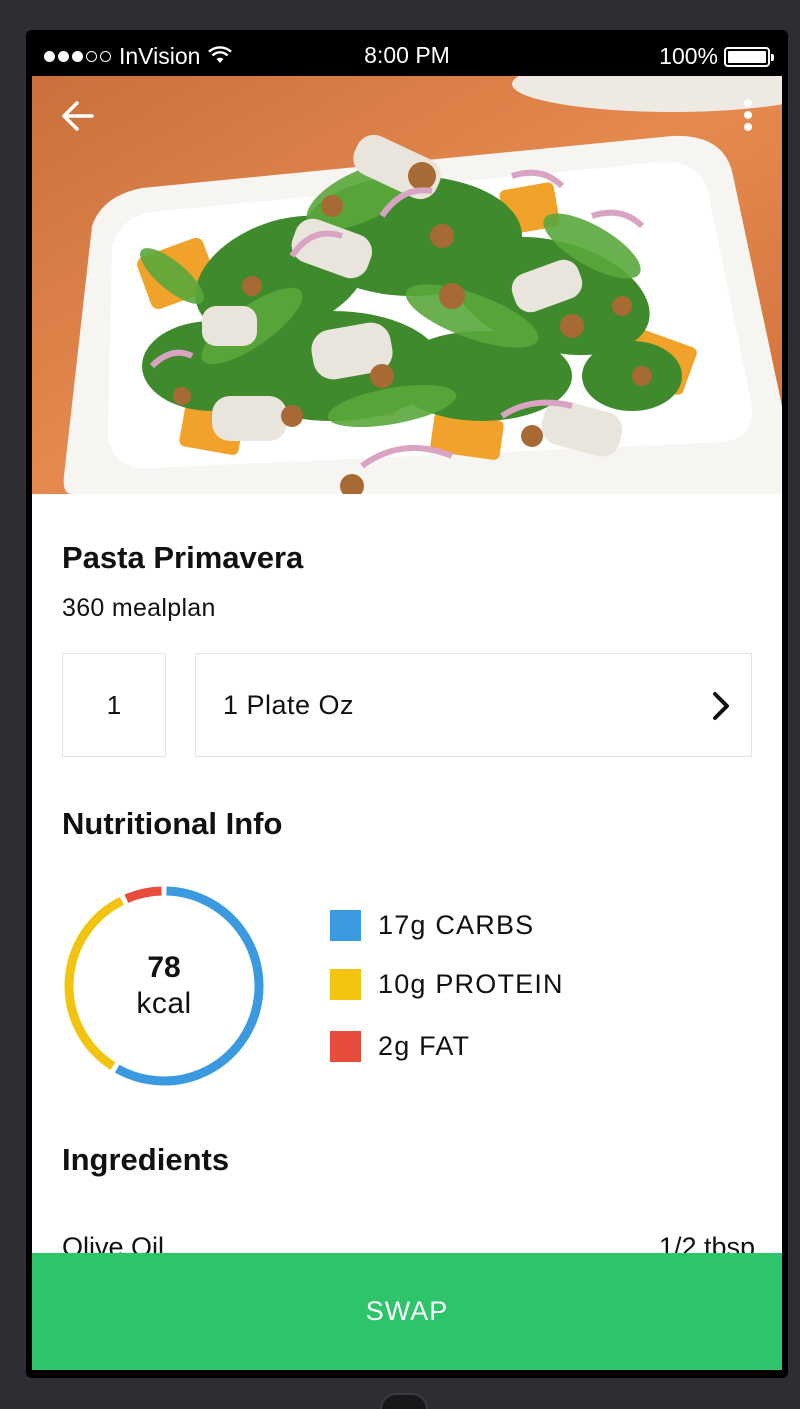 The width and height of the screenshot is (800, 1409). What do you see at coordinates (407, 56) in the screenshot?
I see `status-bar: InVision 8:00 PM 100%` at bounding box center [407, 56].